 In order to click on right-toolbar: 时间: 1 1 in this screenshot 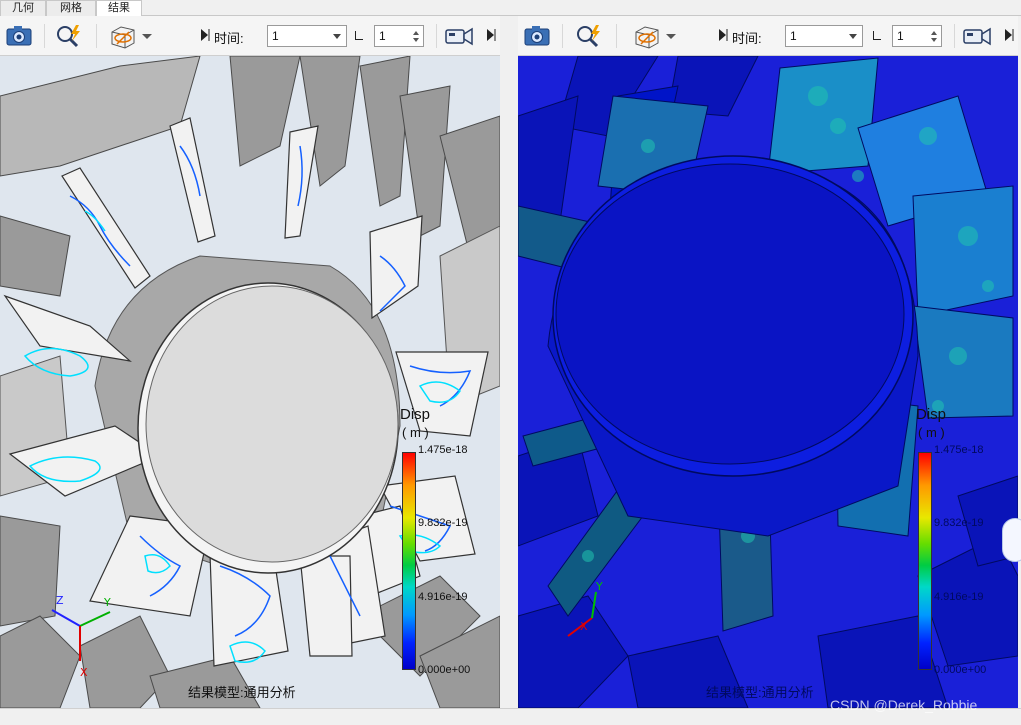, I will do `click(768, 36)`.